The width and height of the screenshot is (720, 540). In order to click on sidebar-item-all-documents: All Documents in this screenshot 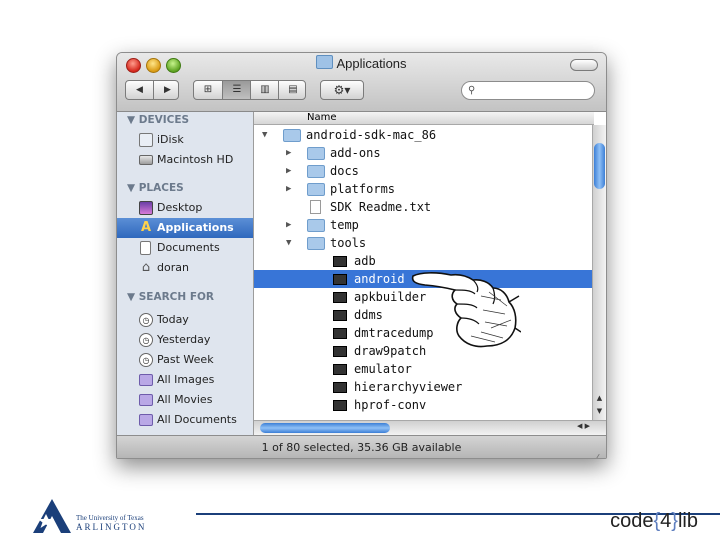, I will do `click(185, 420)`.